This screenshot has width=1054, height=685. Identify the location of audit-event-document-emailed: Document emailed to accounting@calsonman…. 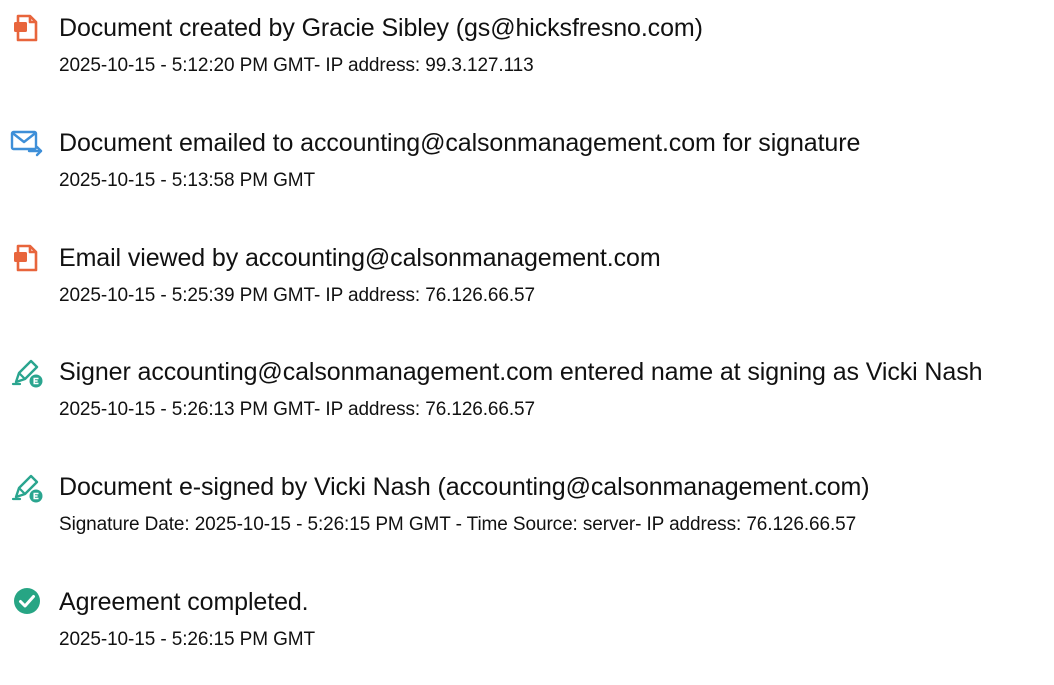
(527, 176).